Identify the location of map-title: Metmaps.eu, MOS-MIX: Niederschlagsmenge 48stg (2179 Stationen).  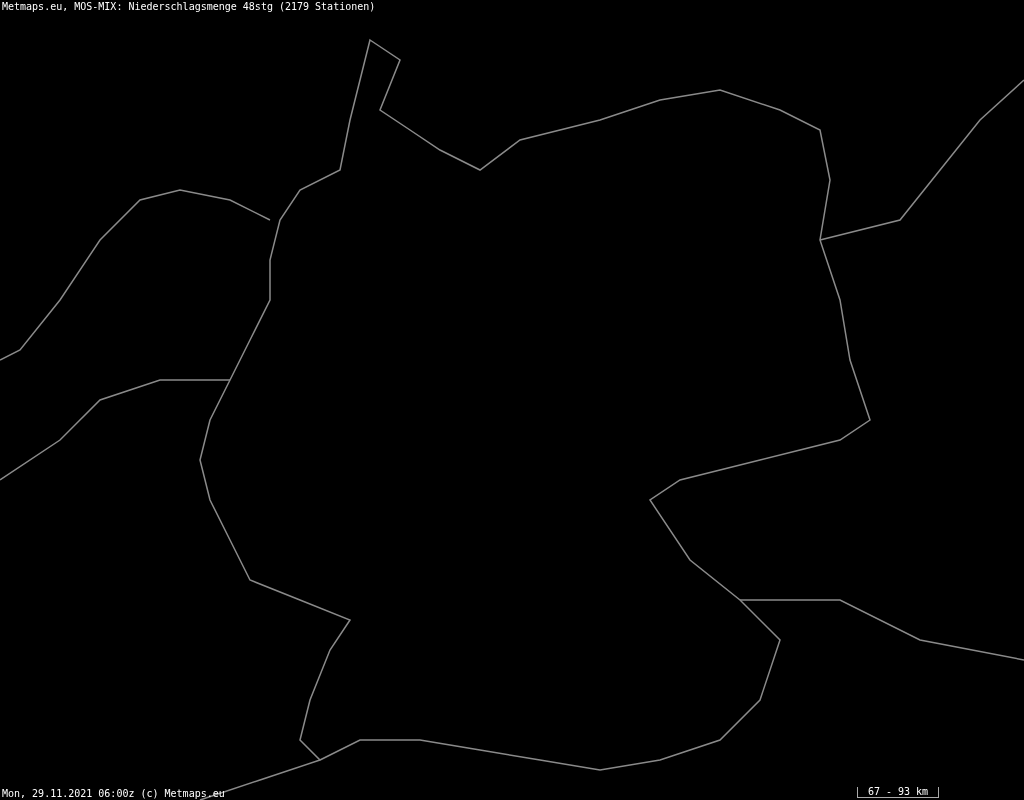
(189, 6).